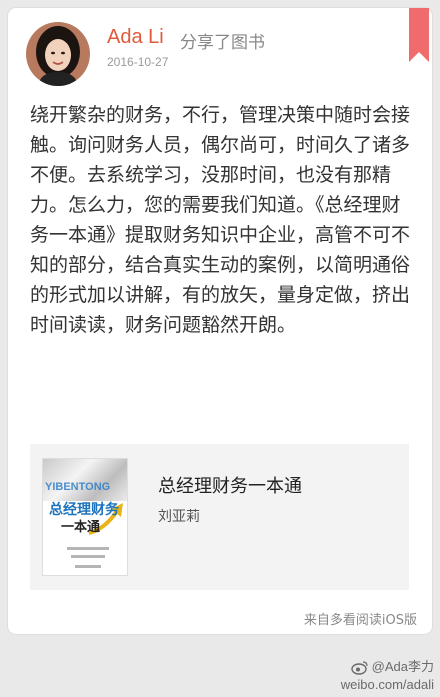  Describe the element at coordinates (85, 517) in the screenshot. I see `book-cover: YIBENTONG 总经理财务 一本通` at that location.